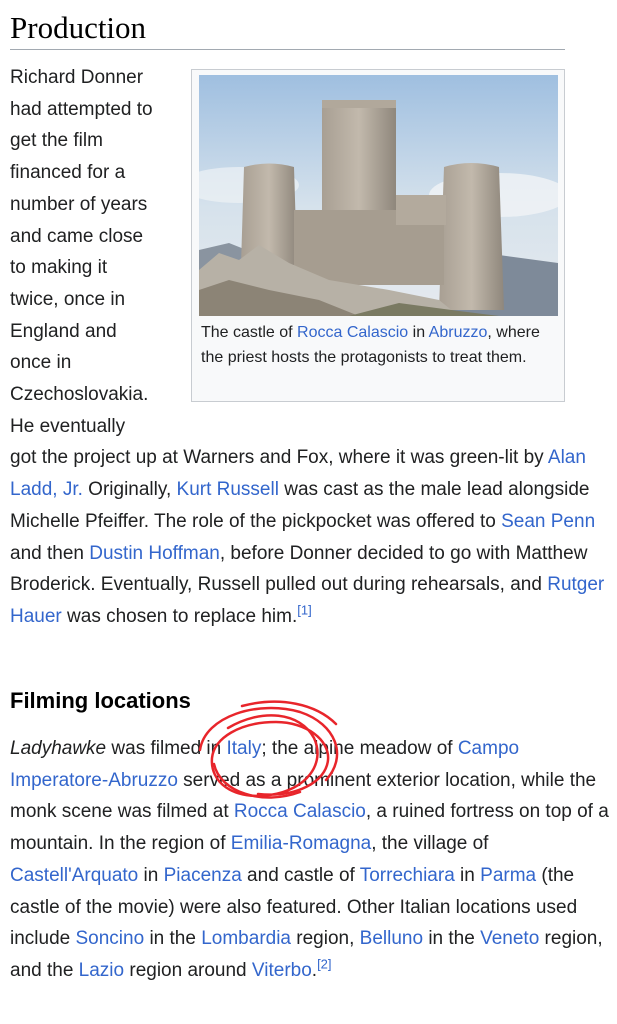  What do you see at coordinates (79, 395) in the screenshot?
I see `narrow-line: Czechoslovakia.` at bounding box center [79, 395].